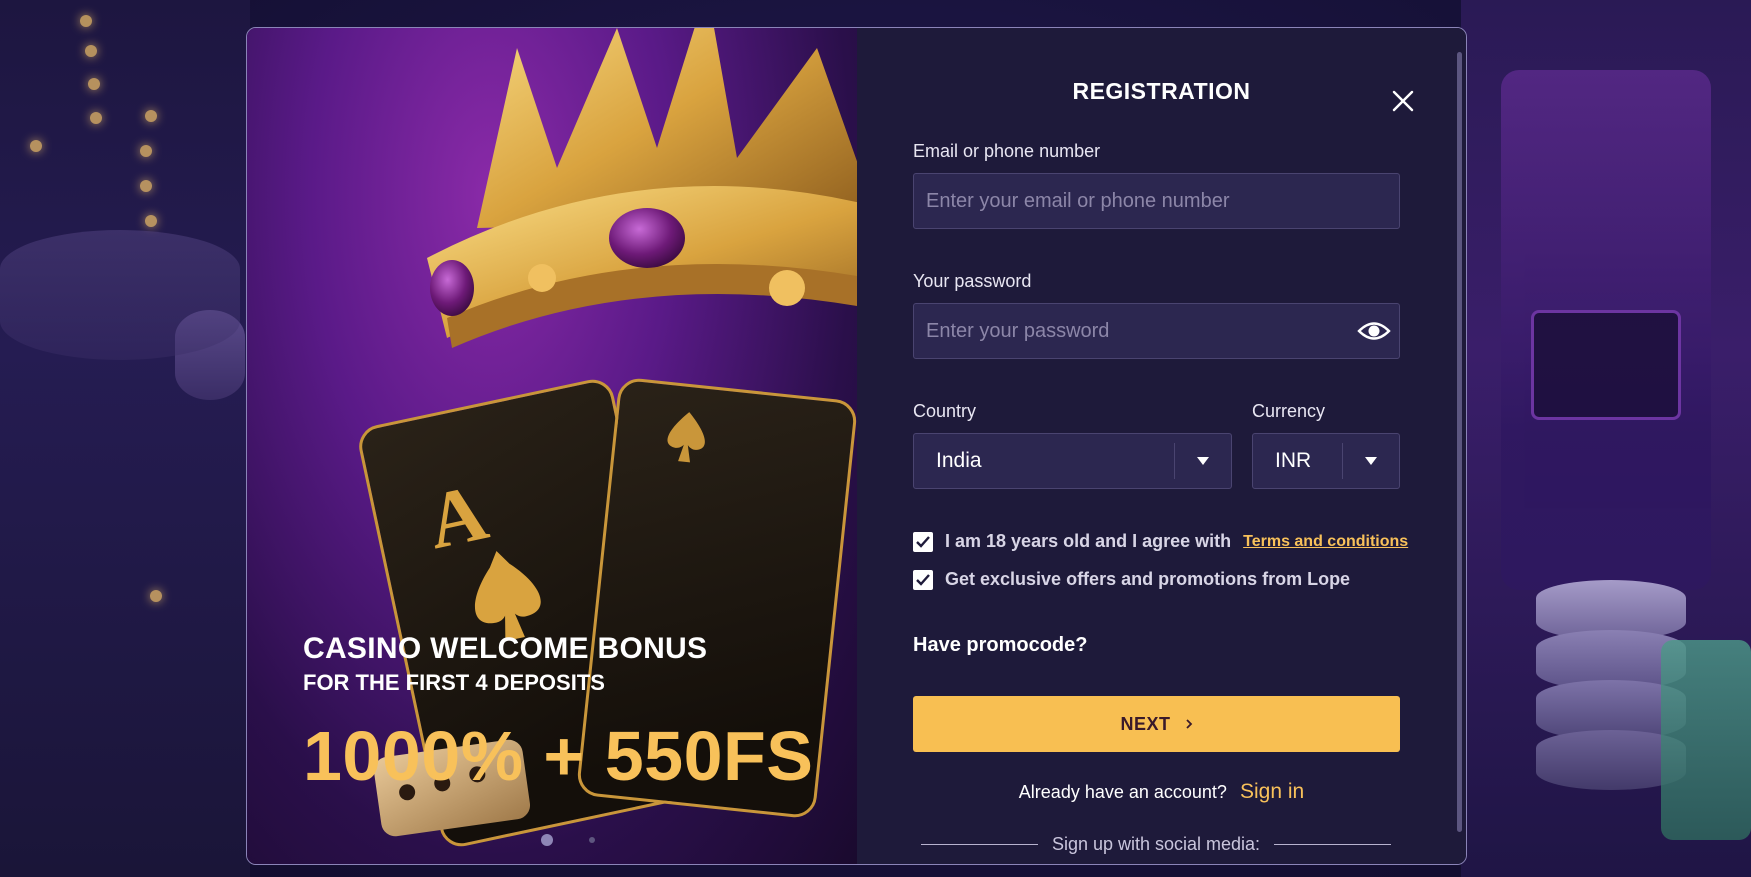  I want to click on currency-select: INR, so click(1326, 461).